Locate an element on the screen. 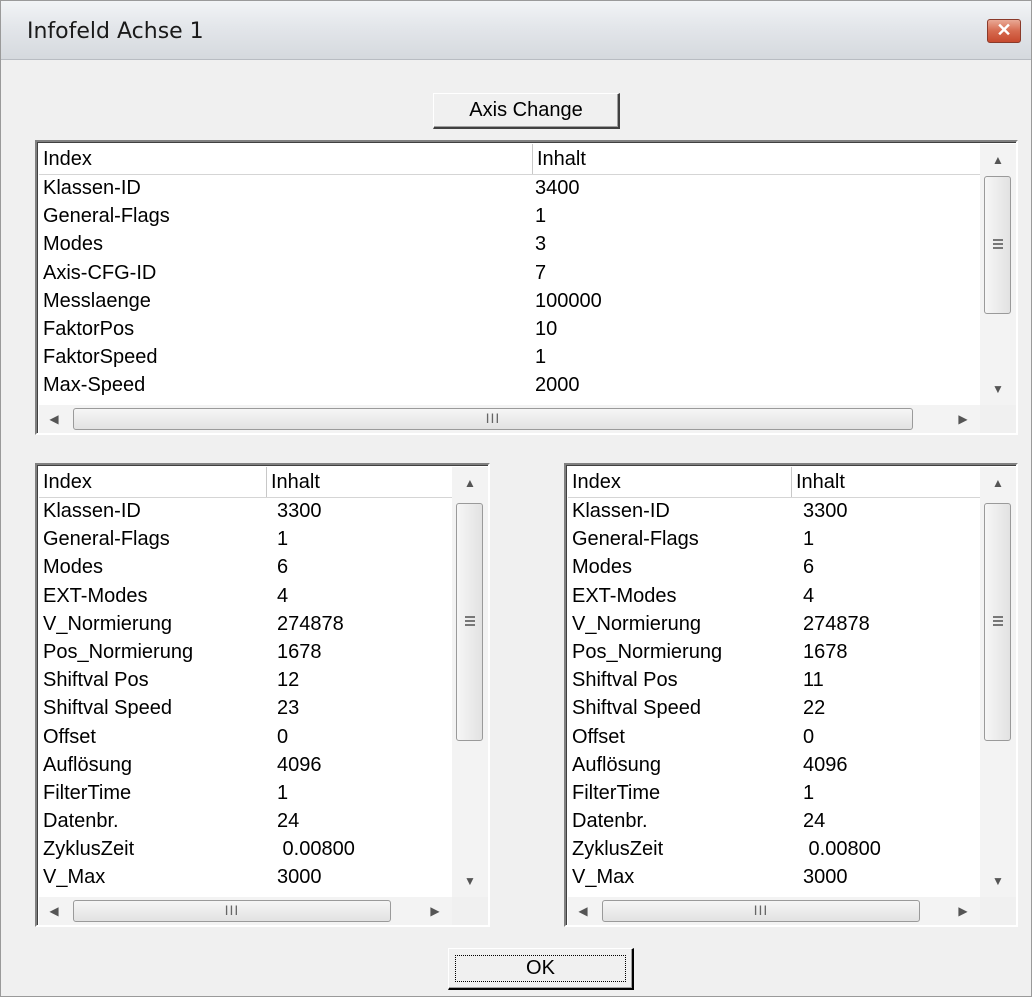 This screenshot has width=1032, height=997. list-item: Max-Speed 2000 is located at coordinates (510, 386).